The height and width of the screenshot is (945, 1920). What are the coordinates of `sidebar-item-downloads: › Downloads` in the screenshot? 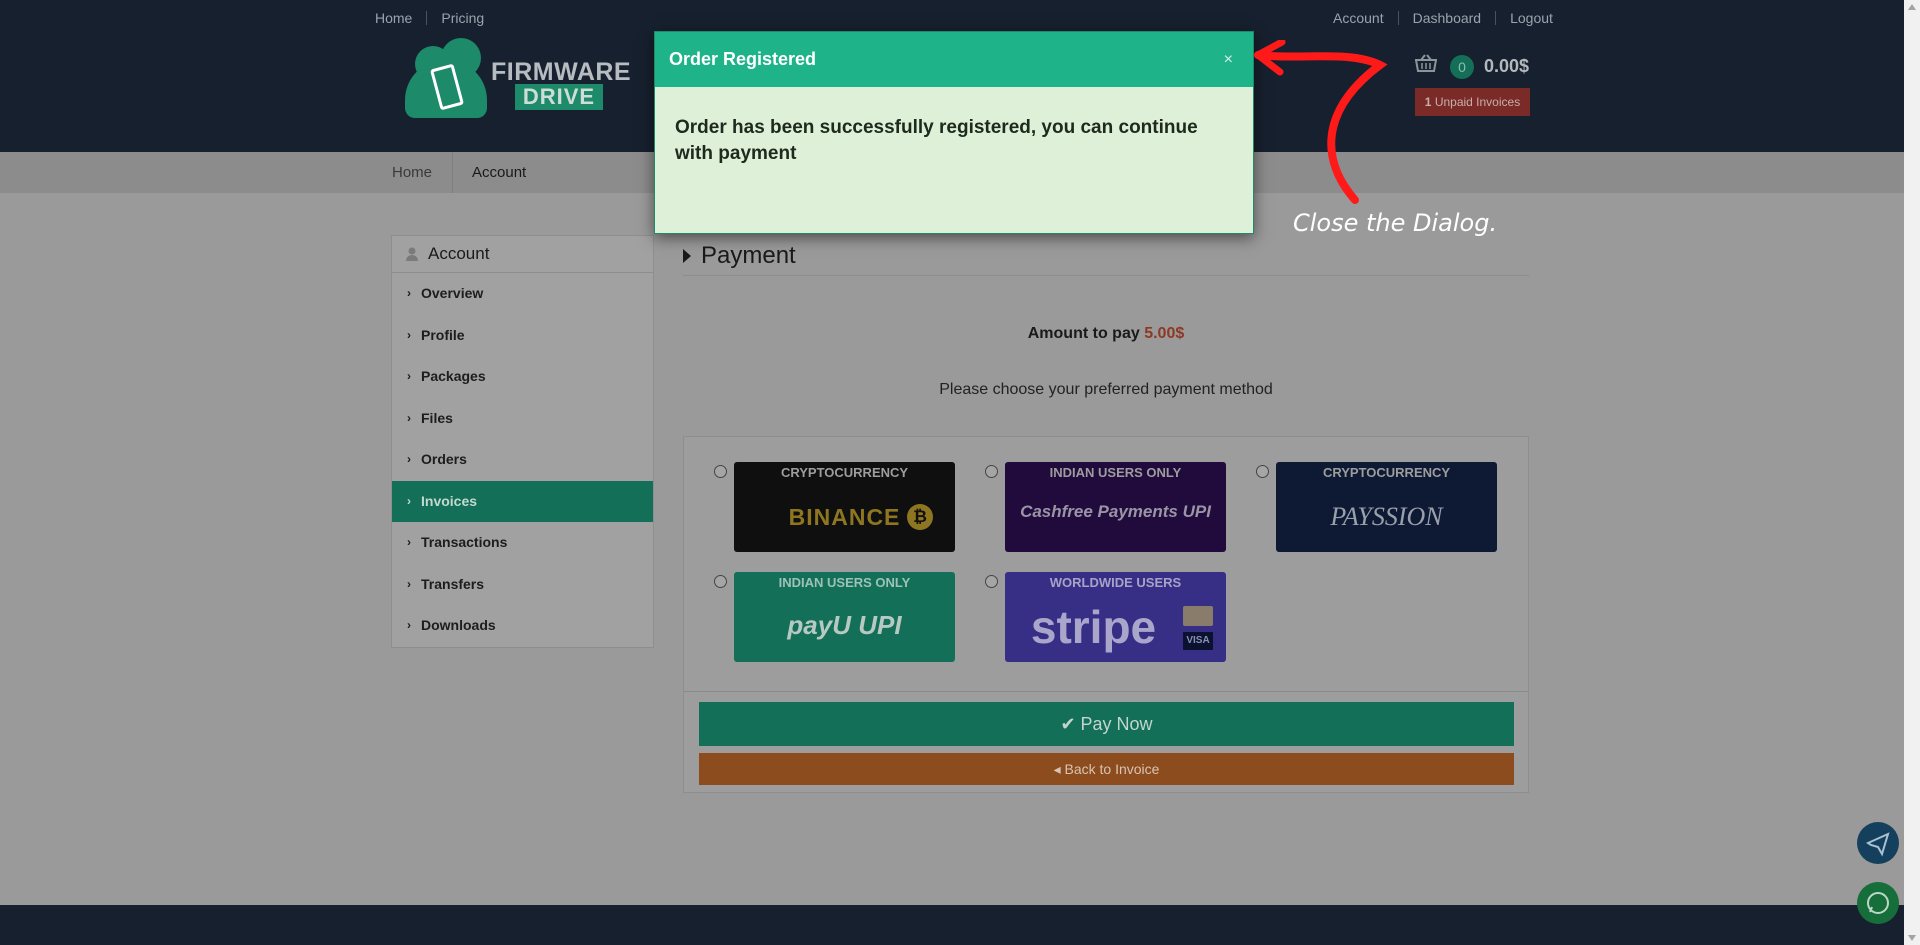 It's located at (522, 626).